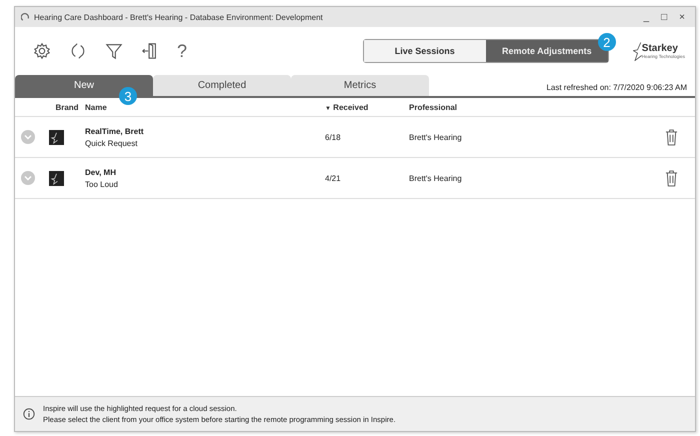 Image resolution: width=700 pixels, height=436 pixels. Describe the element at coordinates (128, 96) in the screenshot. I see `callout-badge: 3` at that location.